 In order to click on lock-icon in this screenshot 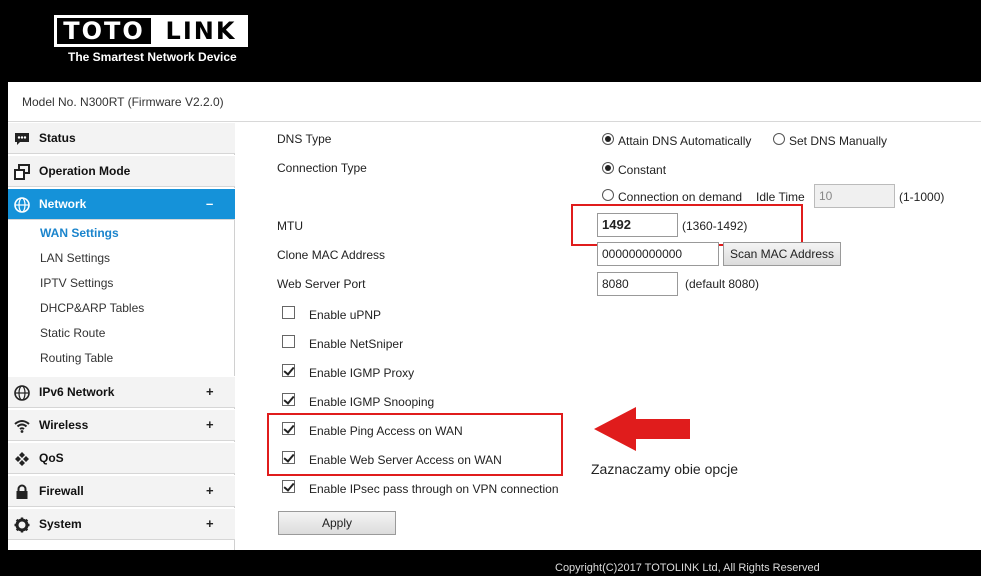, I will do `click(22, 491)`.